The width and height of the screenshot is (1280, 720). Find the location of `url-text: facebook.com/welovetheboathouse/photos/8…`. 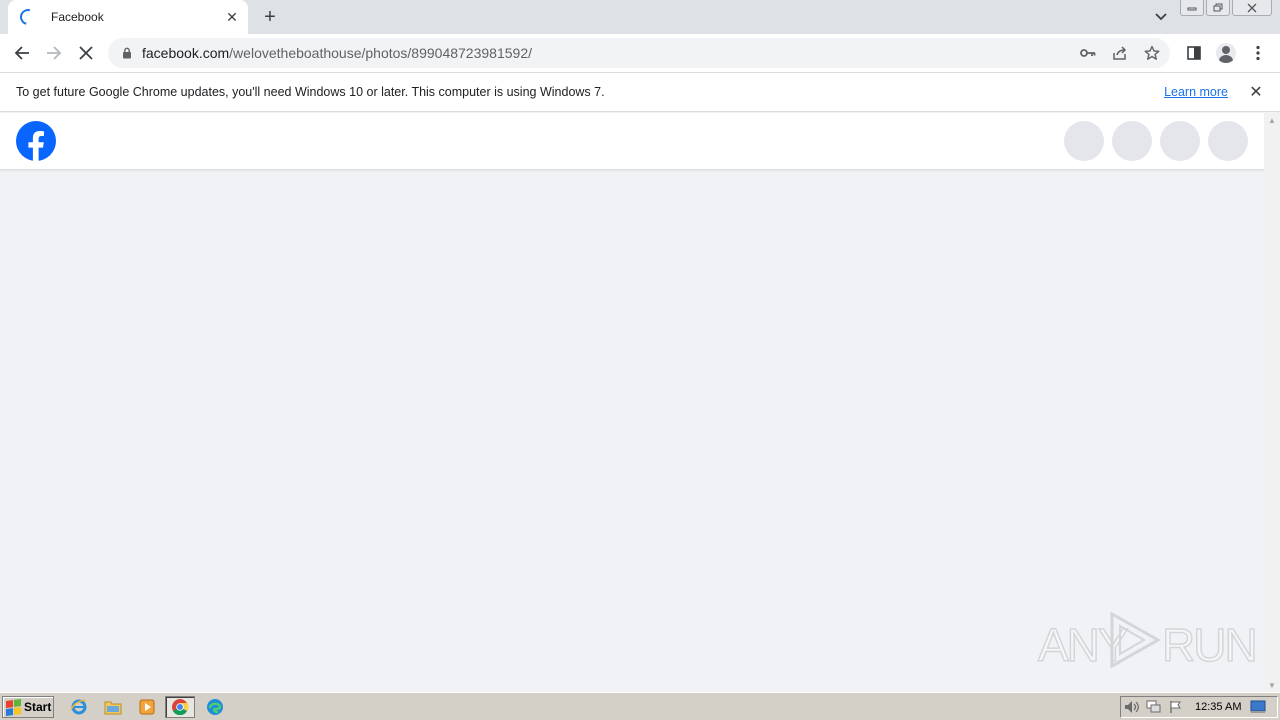

url-text: facebook.com/welovetheboathouse/photos/8… is located at coordinates (608, 53).